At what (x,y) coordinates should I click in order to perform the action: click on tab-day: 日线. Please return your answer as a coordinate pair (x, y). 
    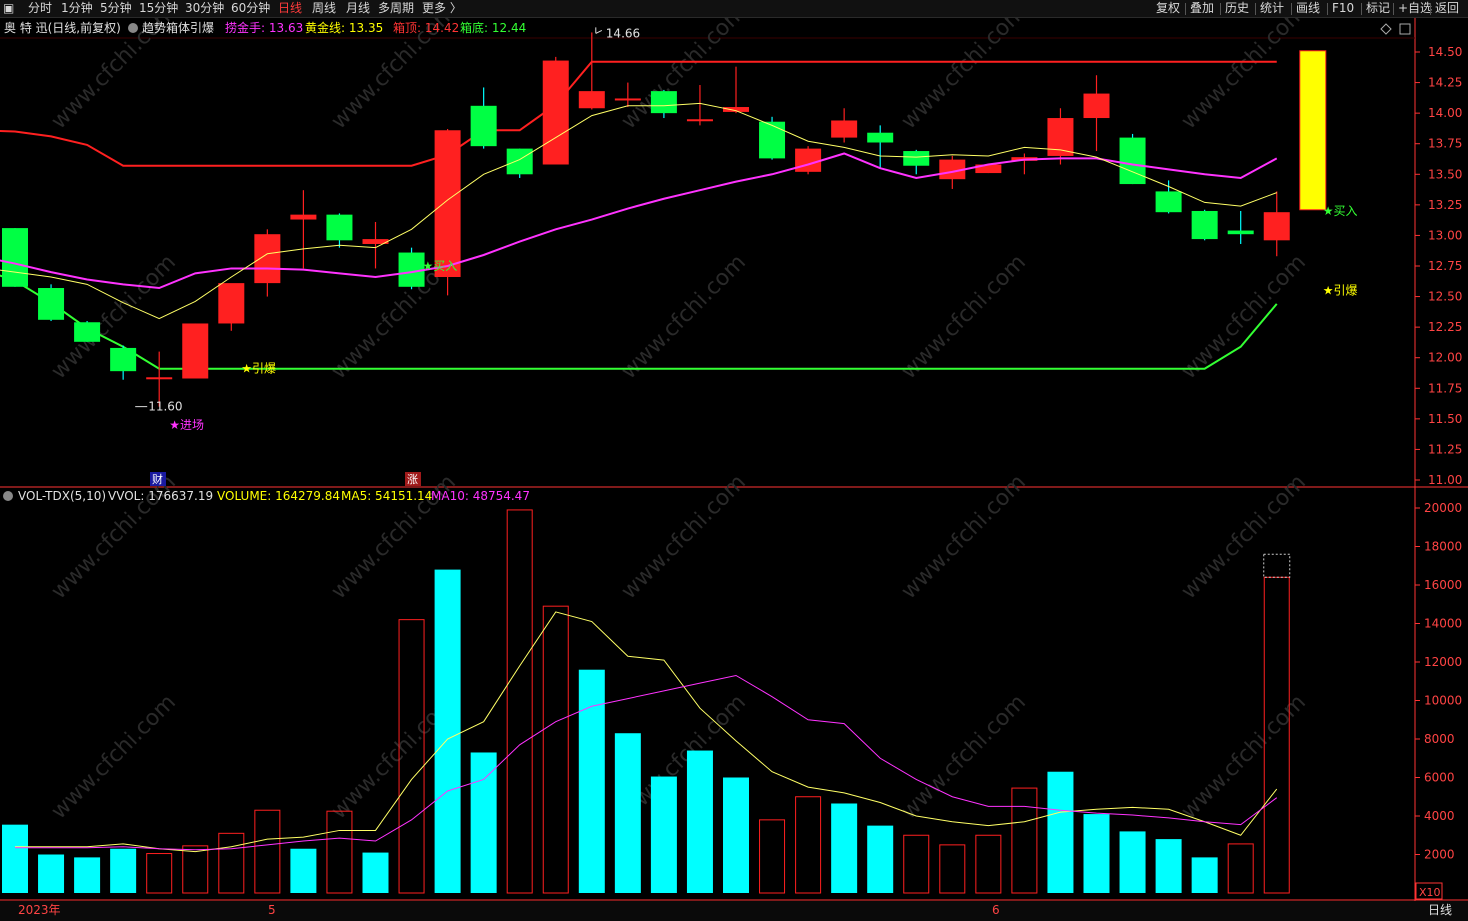
    Looking at the image, I should click on (290, 8).